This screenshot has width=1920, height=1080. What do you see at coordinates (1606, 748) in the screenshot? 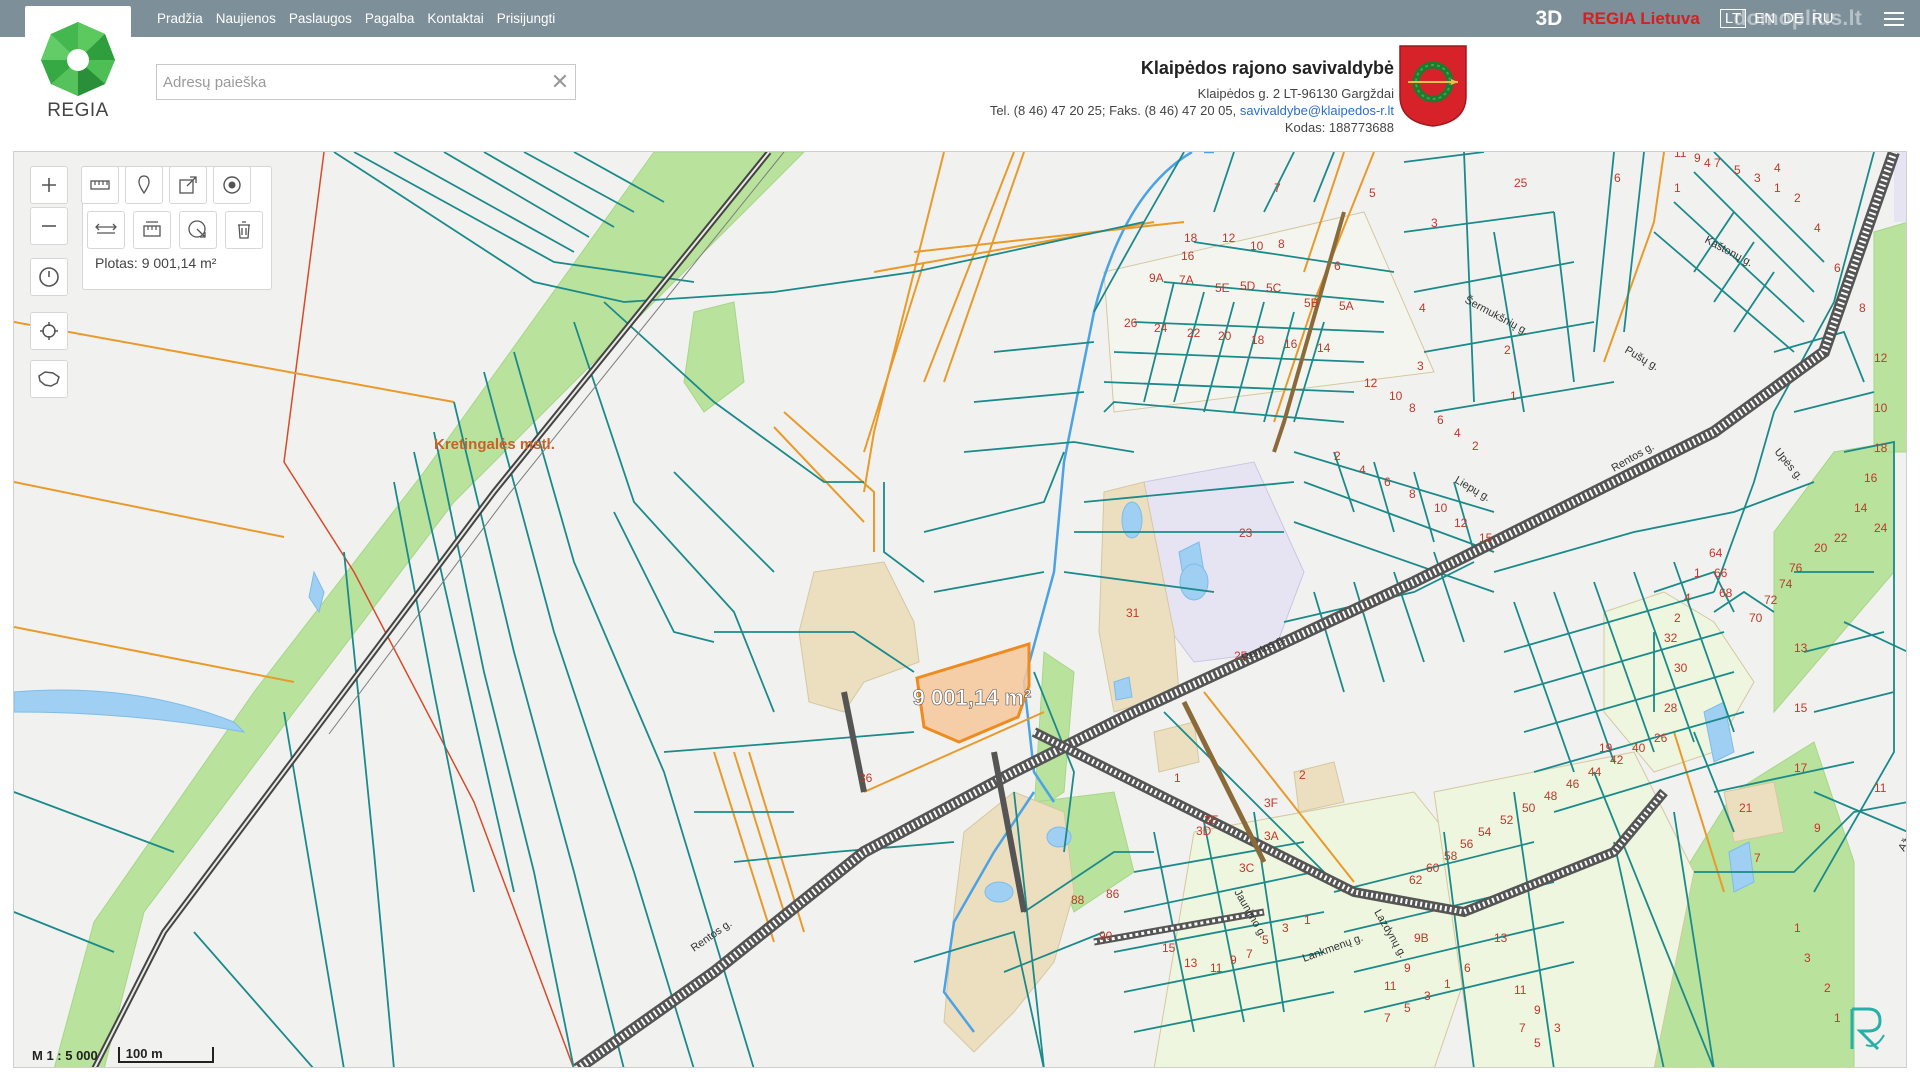
I see `parcel-number: 19` at bounding box center [1606, 748].